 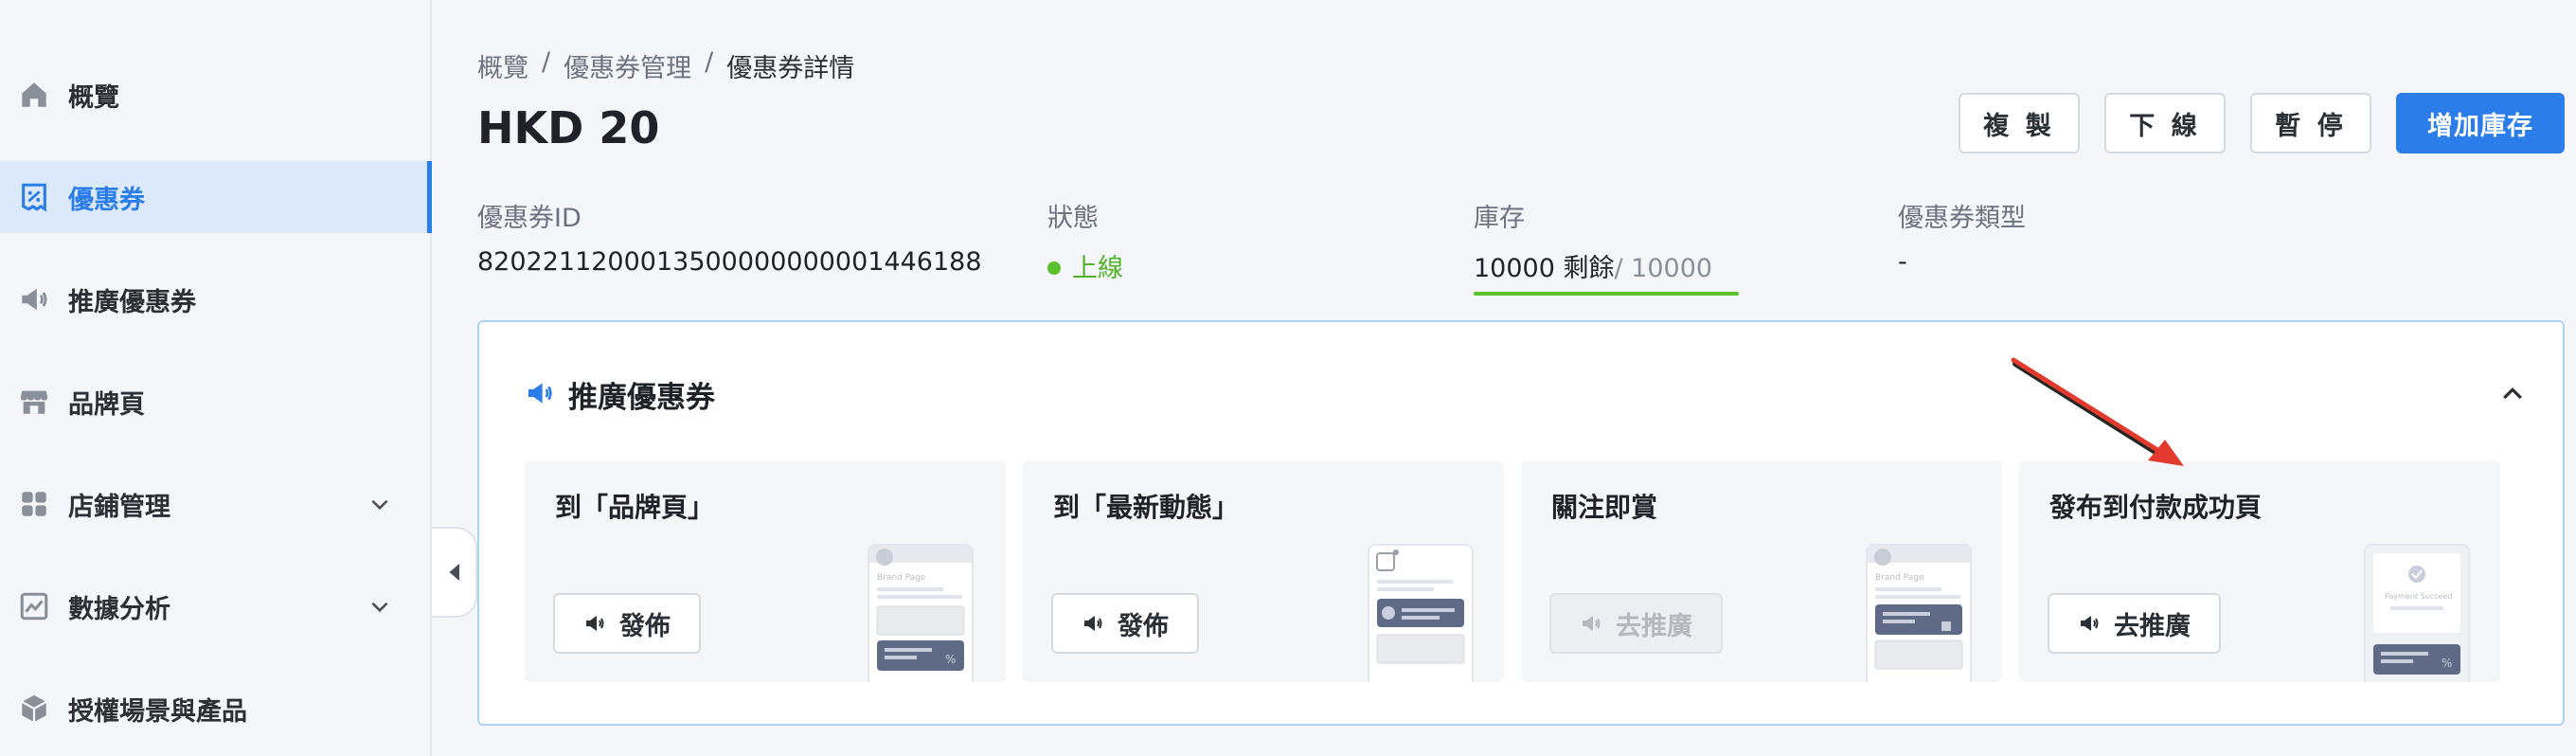 What do you see at coordinates (214, 606) in the screenshot?
I see `sidebar-item-data-analysis: 數據分析` at bounding box center [214, 606].